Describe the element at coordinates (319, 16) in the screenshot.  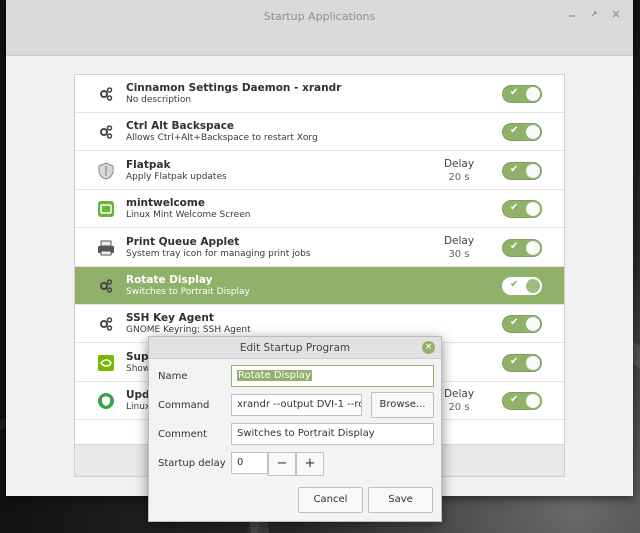
I see `window-title: Startup Applications` at that location.